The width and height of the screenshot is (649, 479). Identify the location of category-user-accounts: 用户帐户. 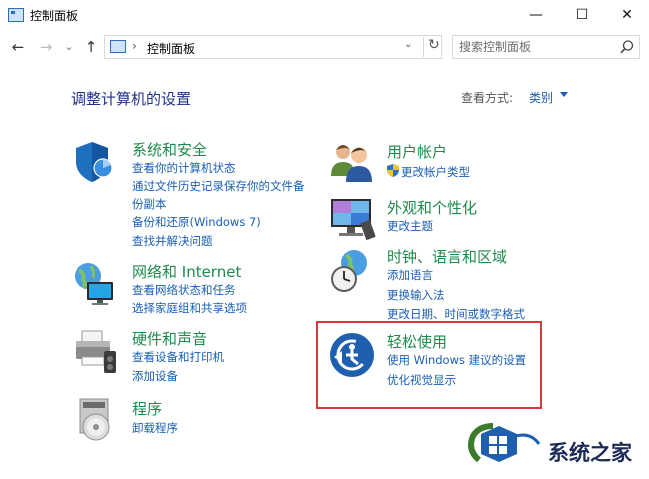
(417, 151).